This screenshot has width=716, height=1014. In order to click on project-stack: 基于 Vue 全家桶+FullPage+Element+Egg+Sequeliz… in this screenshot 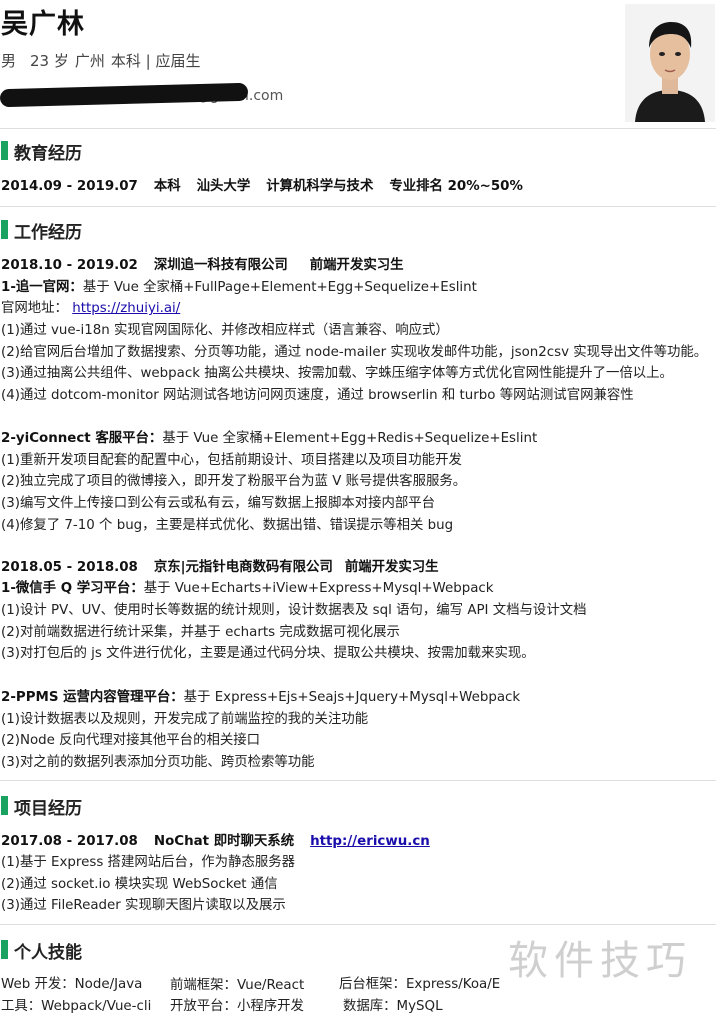, I will do `click(279, 287)`.